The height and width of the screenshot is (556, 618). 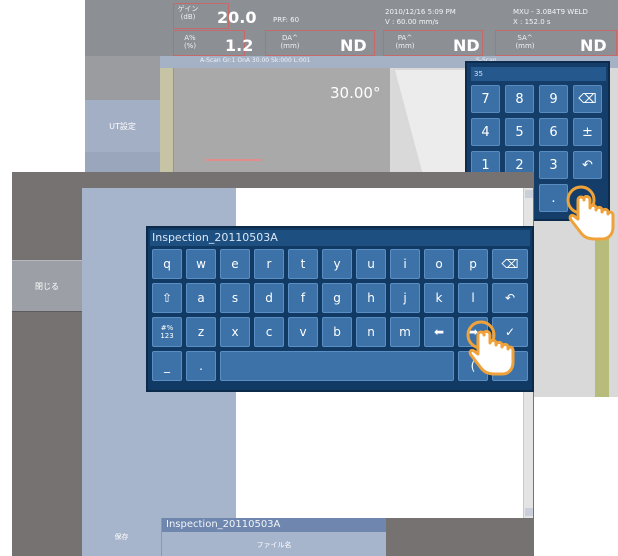 What do you see at coordinates (190, 42) in the screenshot?
I see `a-pct-label: A% (%)` at bounding box center [190, 42].